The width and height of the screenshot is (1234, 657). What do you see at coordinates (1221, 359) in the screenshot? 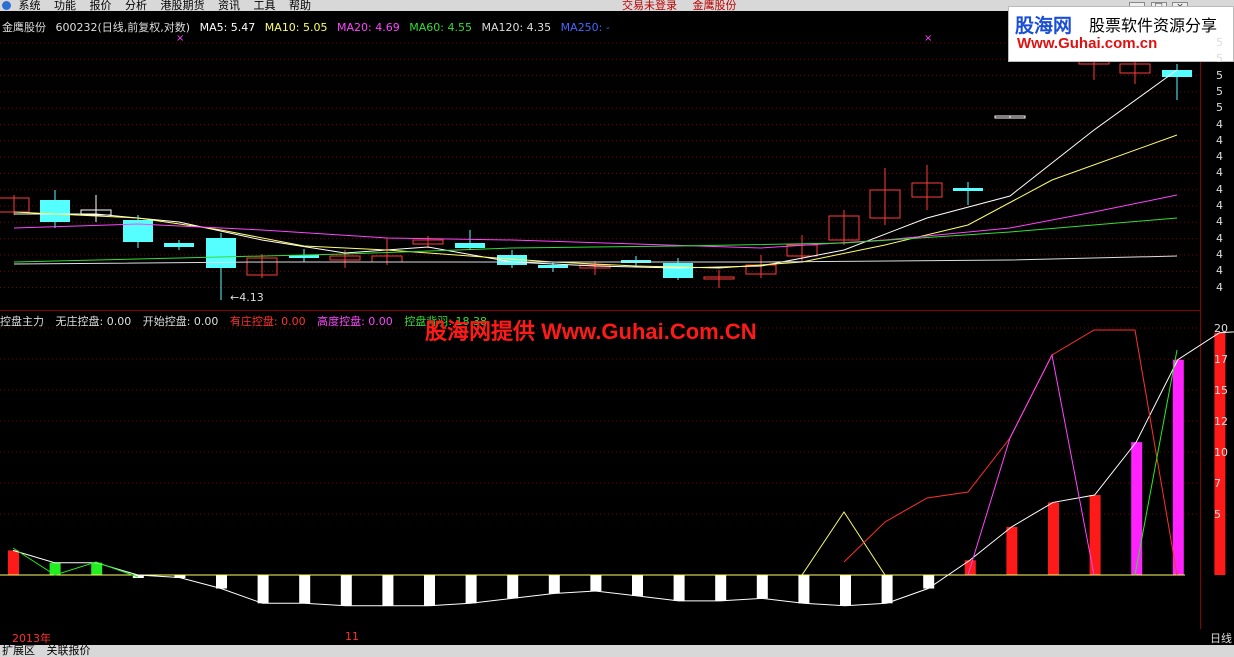
I see `indicator-tick-label: 17` at bounding box center [1221, 359].